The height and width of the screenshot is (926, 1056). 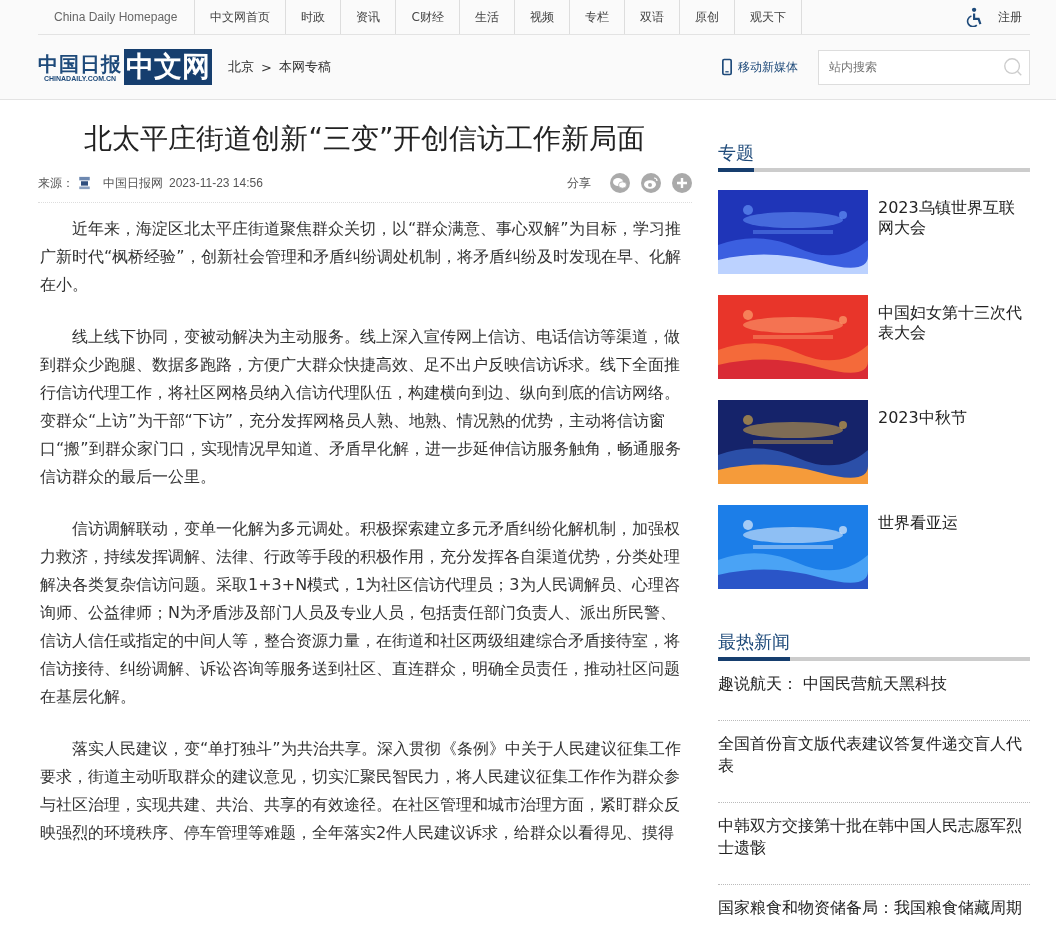 What do you see at coordinates (975, 17) in the screenshot?
I see `accessibility-icon` at bounding box center [975, 17].